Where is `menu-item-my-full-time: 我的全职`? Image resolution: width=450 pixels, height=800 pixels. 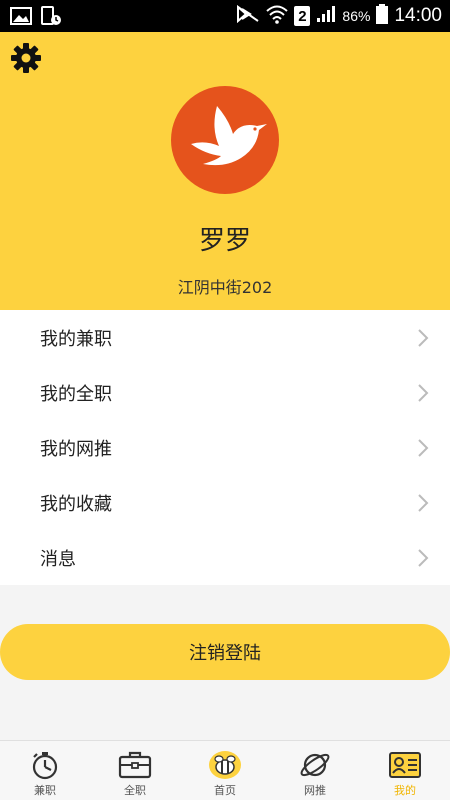 menu-item-my-full-time: 我的全职 is located at coordinates (225, 392).